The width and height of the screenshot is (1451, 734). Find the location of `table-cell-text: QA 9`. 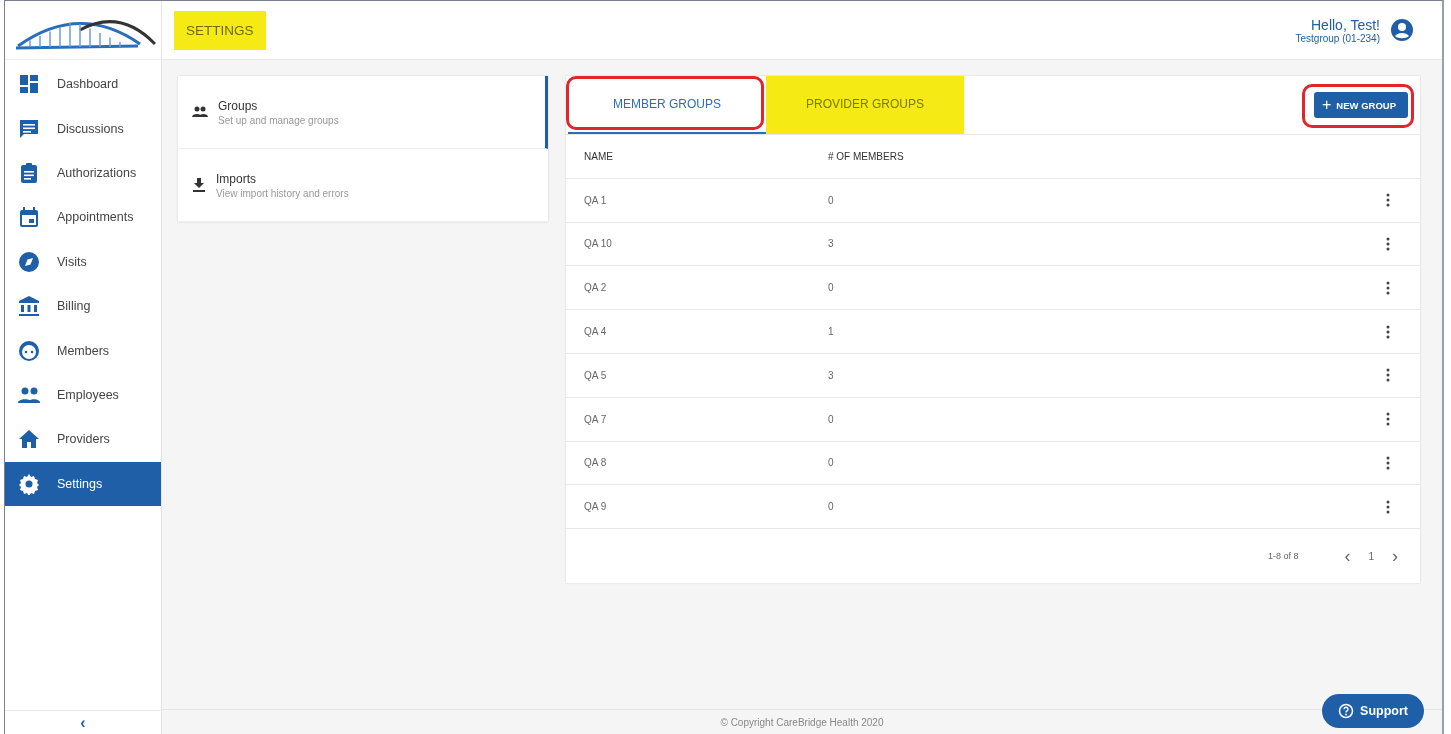

table-cell-text: QA 9 is located at coordinates (596, 507).